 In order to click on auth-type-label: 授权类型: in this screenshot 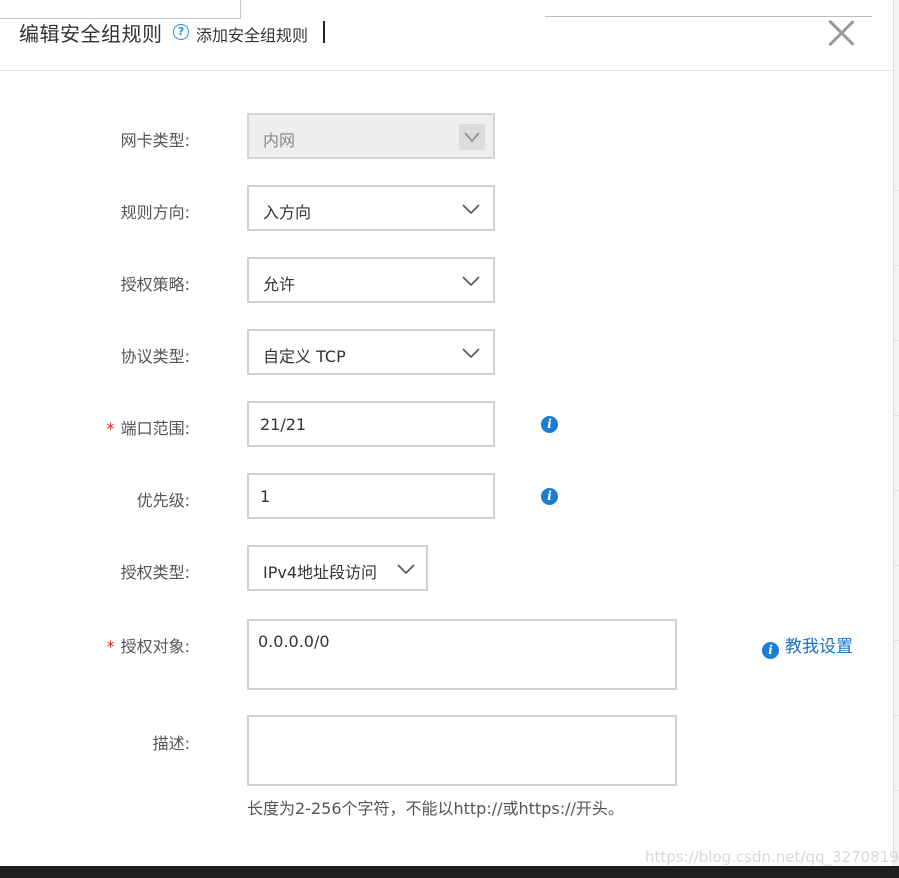, I will do `click(155, 572)`.